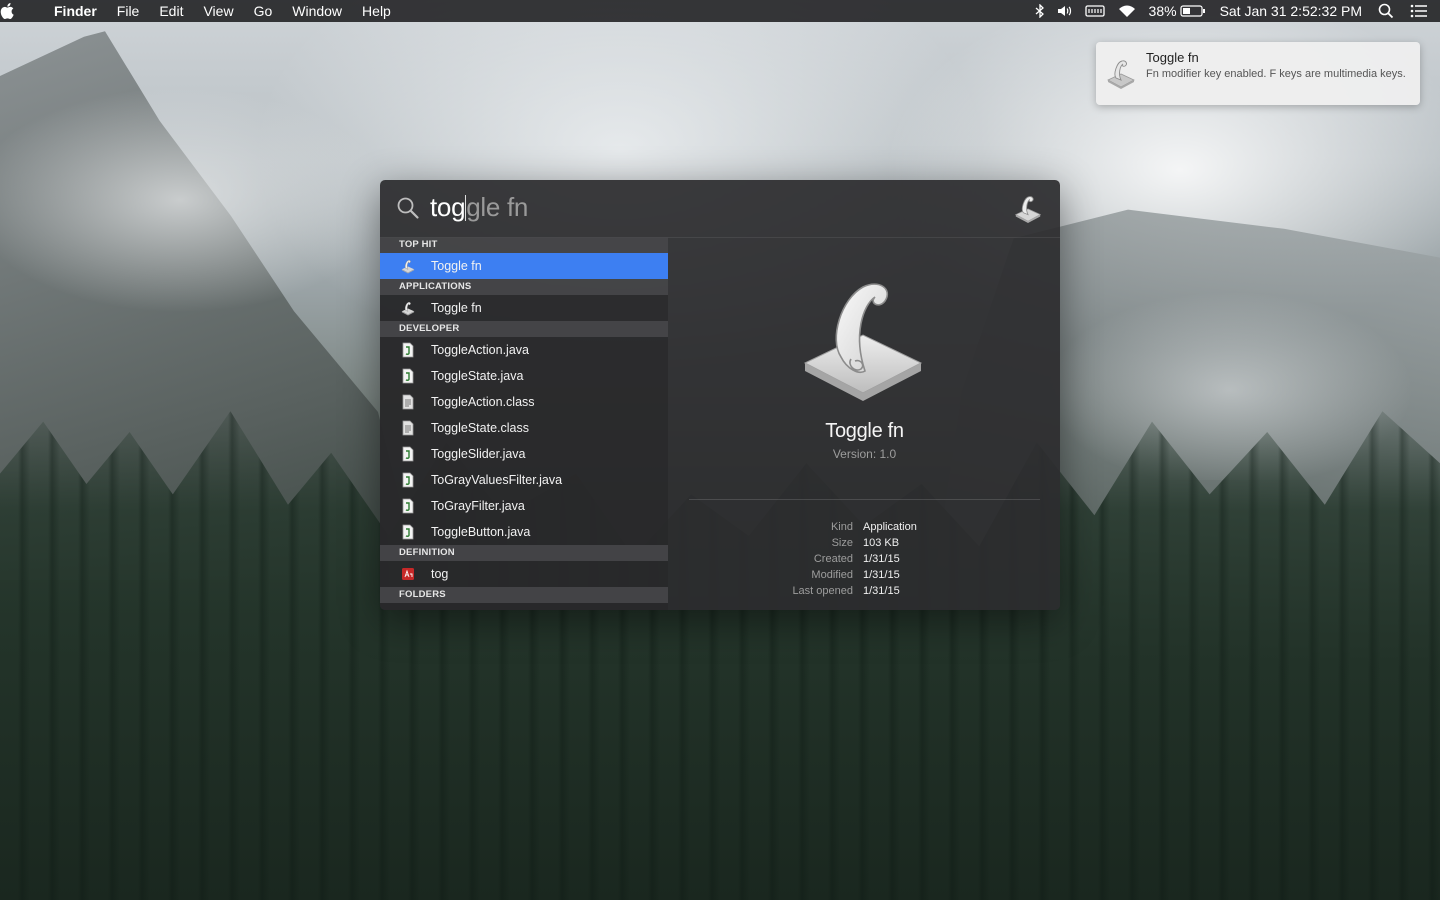  I want to click on clock: Sat Jan 31 2:52:32 PM, so click(1292, 11).